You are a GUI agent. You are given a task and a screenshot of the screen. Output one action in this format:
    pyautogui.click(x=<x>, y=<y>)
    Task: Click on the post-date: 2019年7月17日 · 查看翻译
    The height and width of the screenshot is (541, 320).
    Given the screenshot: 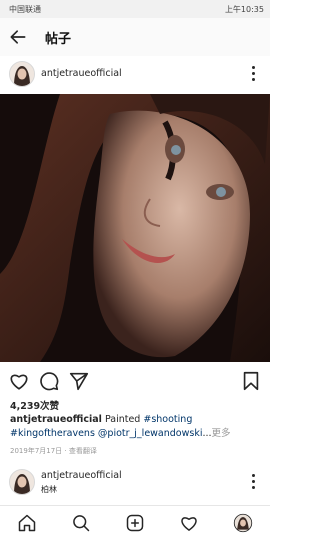 What is the action you would take?
    pyautogui.click(x=53, y=451)
    